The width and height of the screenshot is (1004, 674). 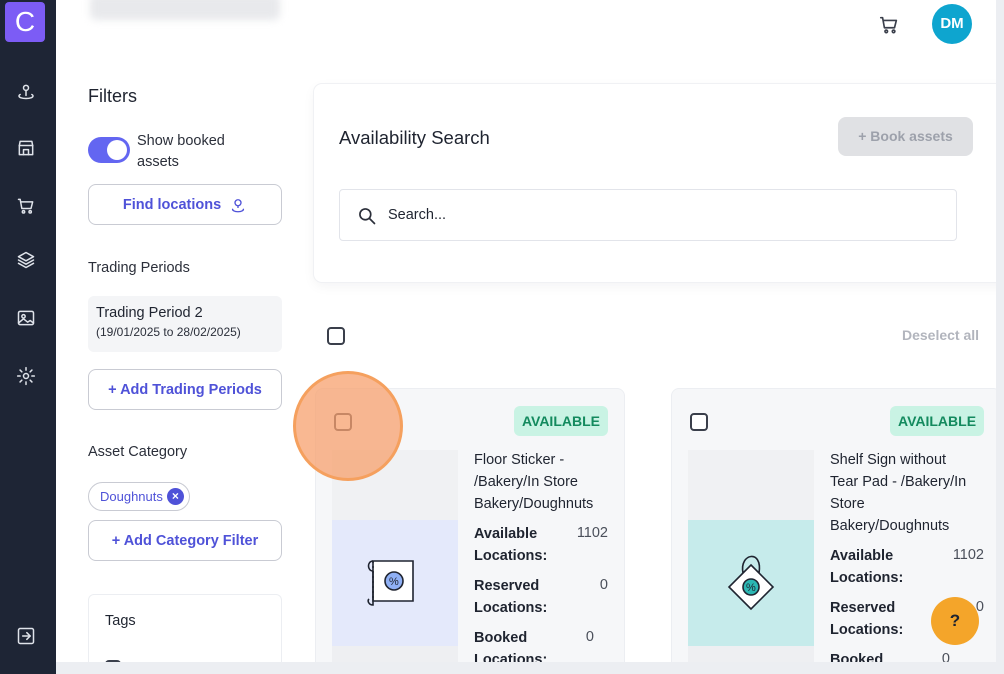 What do you see at coordinates (238, 205) in the screenshot?
I see `location-person-icon` at bounding box center [238, 205].